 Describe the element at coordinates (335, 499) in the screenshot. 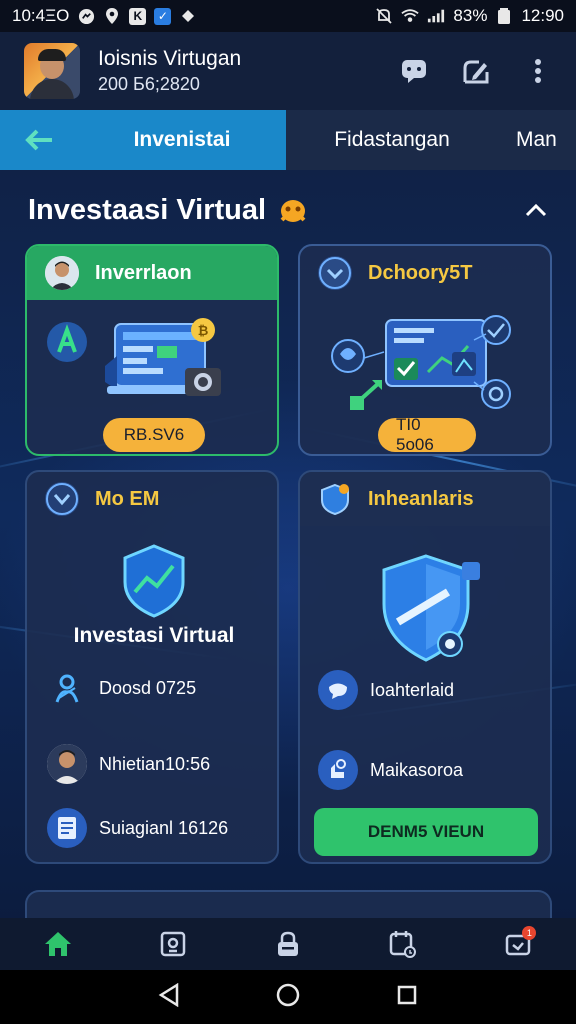

I see `shield-badge-icon` at that location.